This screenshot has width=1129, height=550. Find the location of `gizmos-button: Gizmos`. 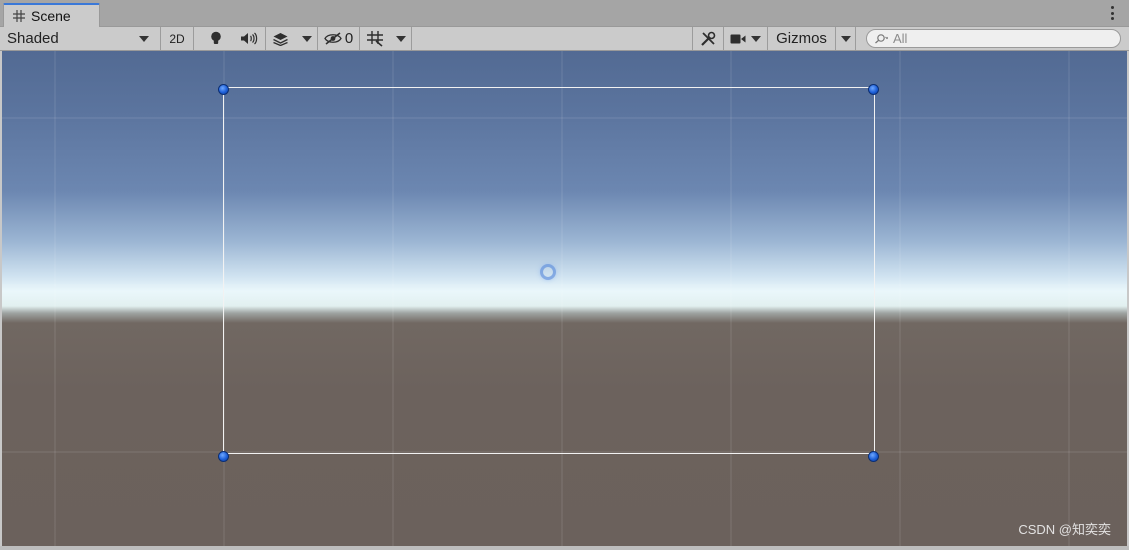

gizmos-button: Gizmos is located at coordinates (802, 38).